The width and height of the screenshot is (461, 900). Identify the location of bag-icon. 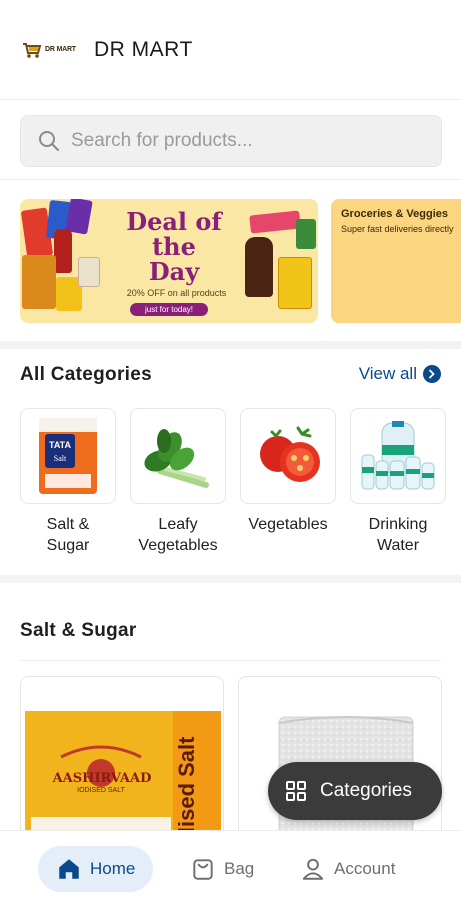
(203, 869).